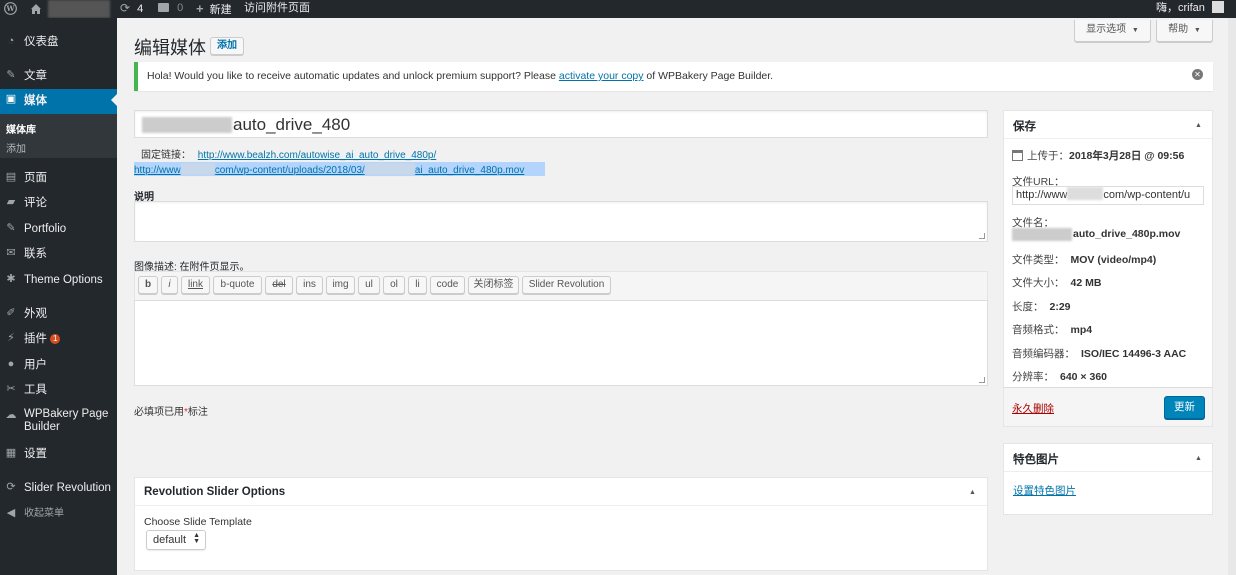  Describe the element at coordinates (289, 170) in the screenshot. I see `file-url-part: com/wp-content/uploads/2018/03/` at that location.